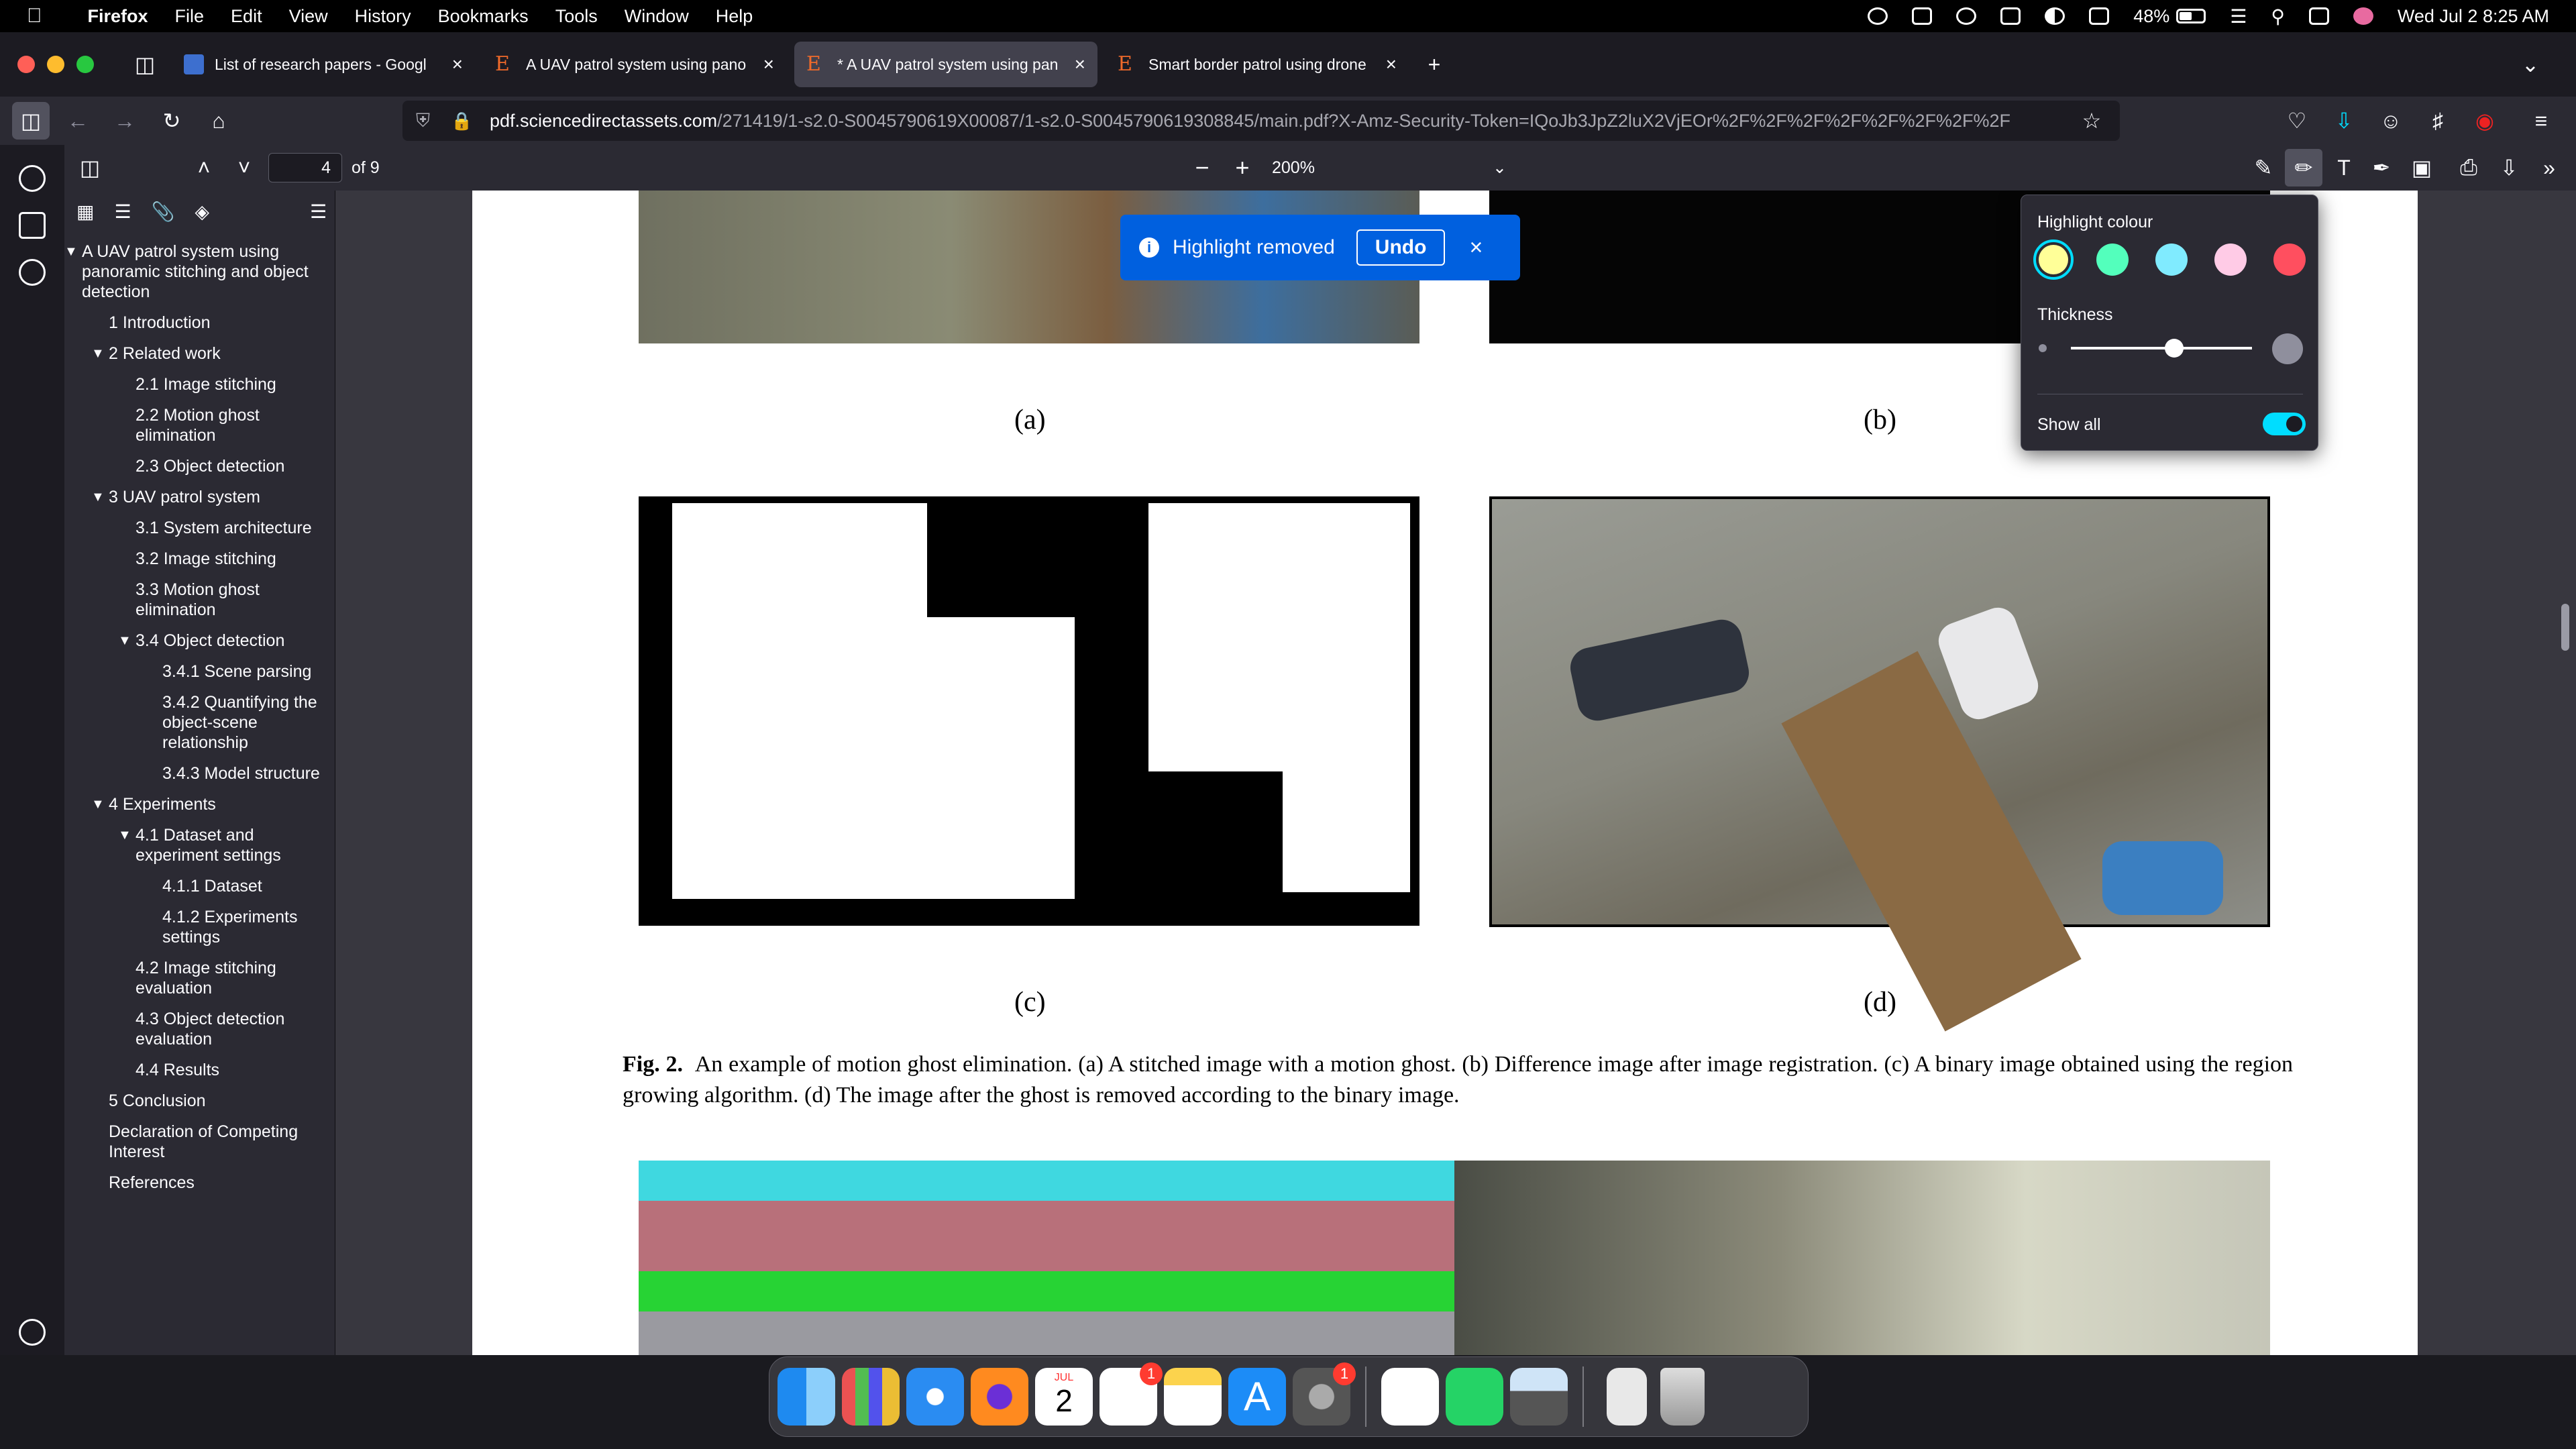  What do you see at coordinates (945, 64) in the screenshot?
I see `tab-uav-patrol-2-active: E * A UAV patrol system using pan ×` at bounding box center [945, 64].